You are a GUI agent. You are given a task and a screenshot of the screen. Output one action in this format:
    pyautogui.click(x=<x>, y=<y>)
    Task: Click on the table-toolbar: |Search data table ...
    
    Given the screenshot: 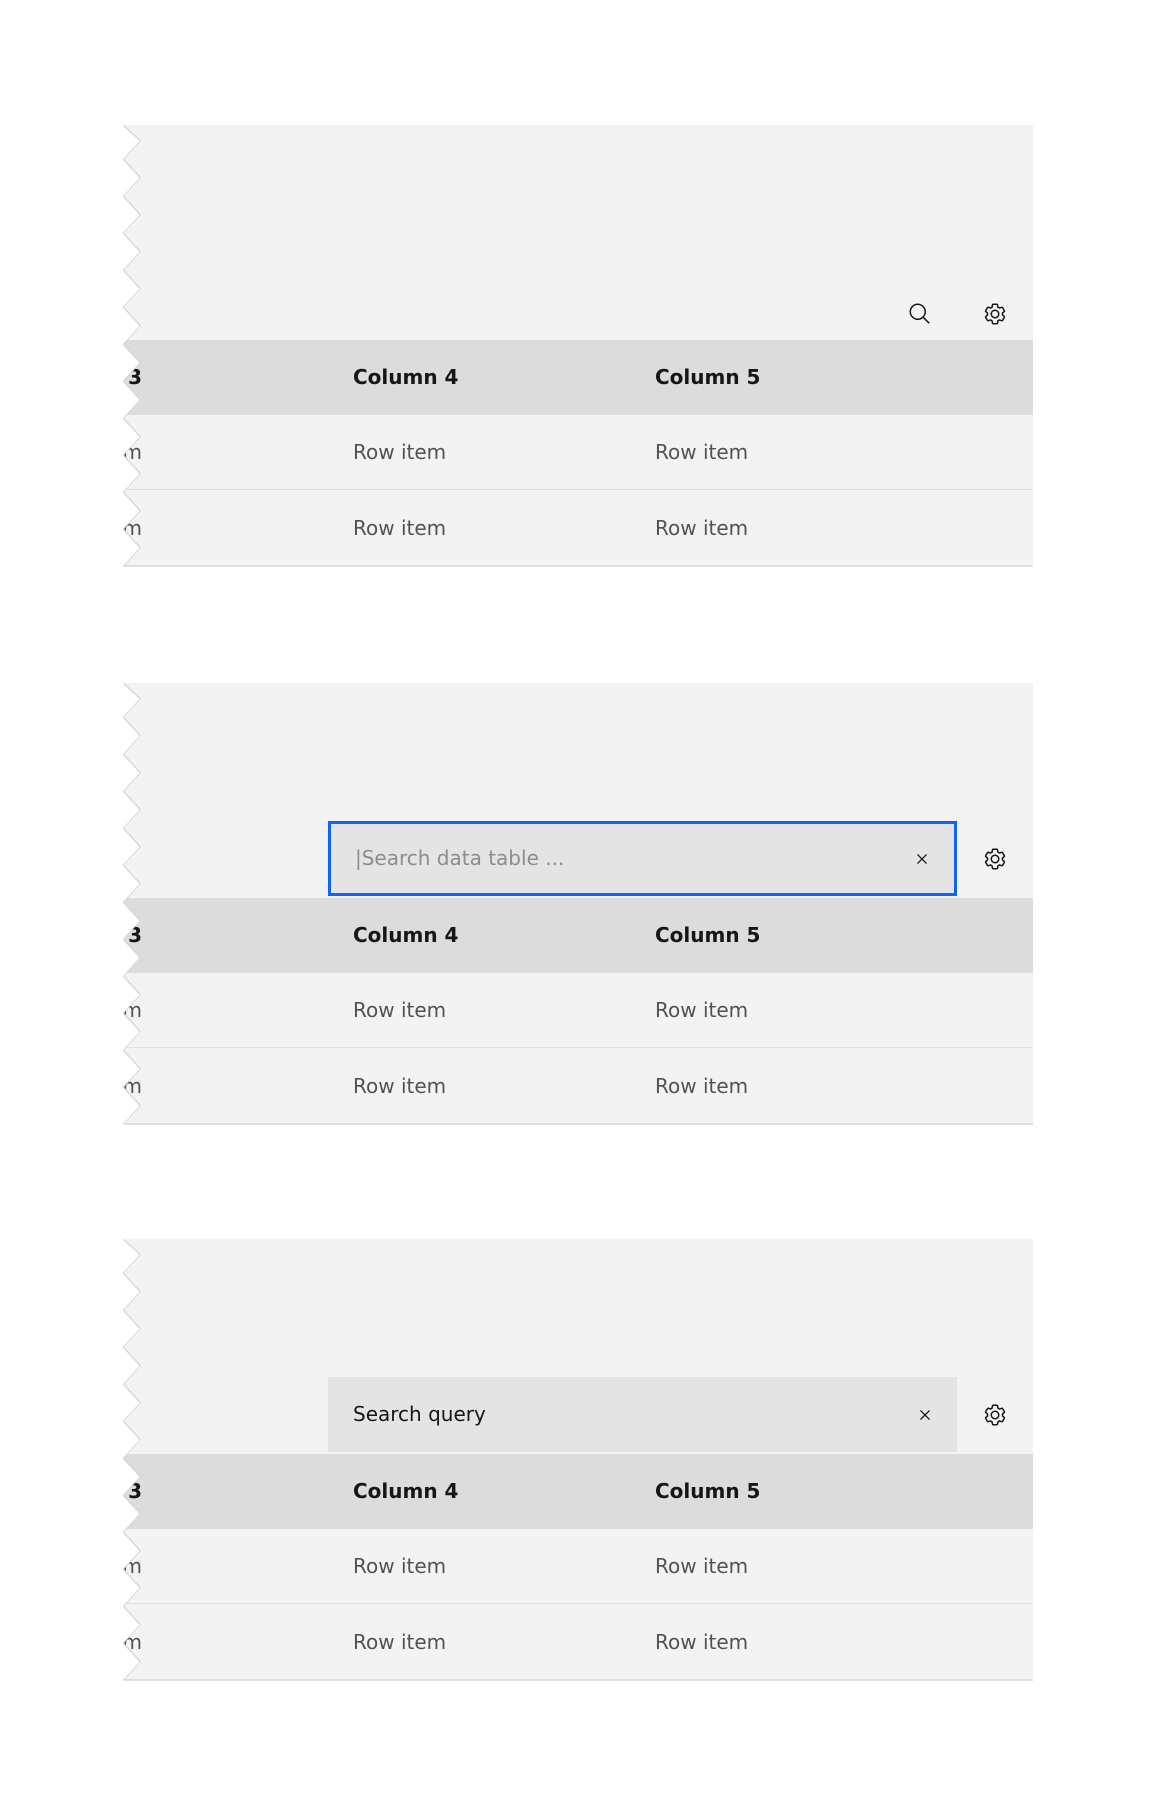 What is the action you would take?
    pyautogui.click(x=578, y=790)
    